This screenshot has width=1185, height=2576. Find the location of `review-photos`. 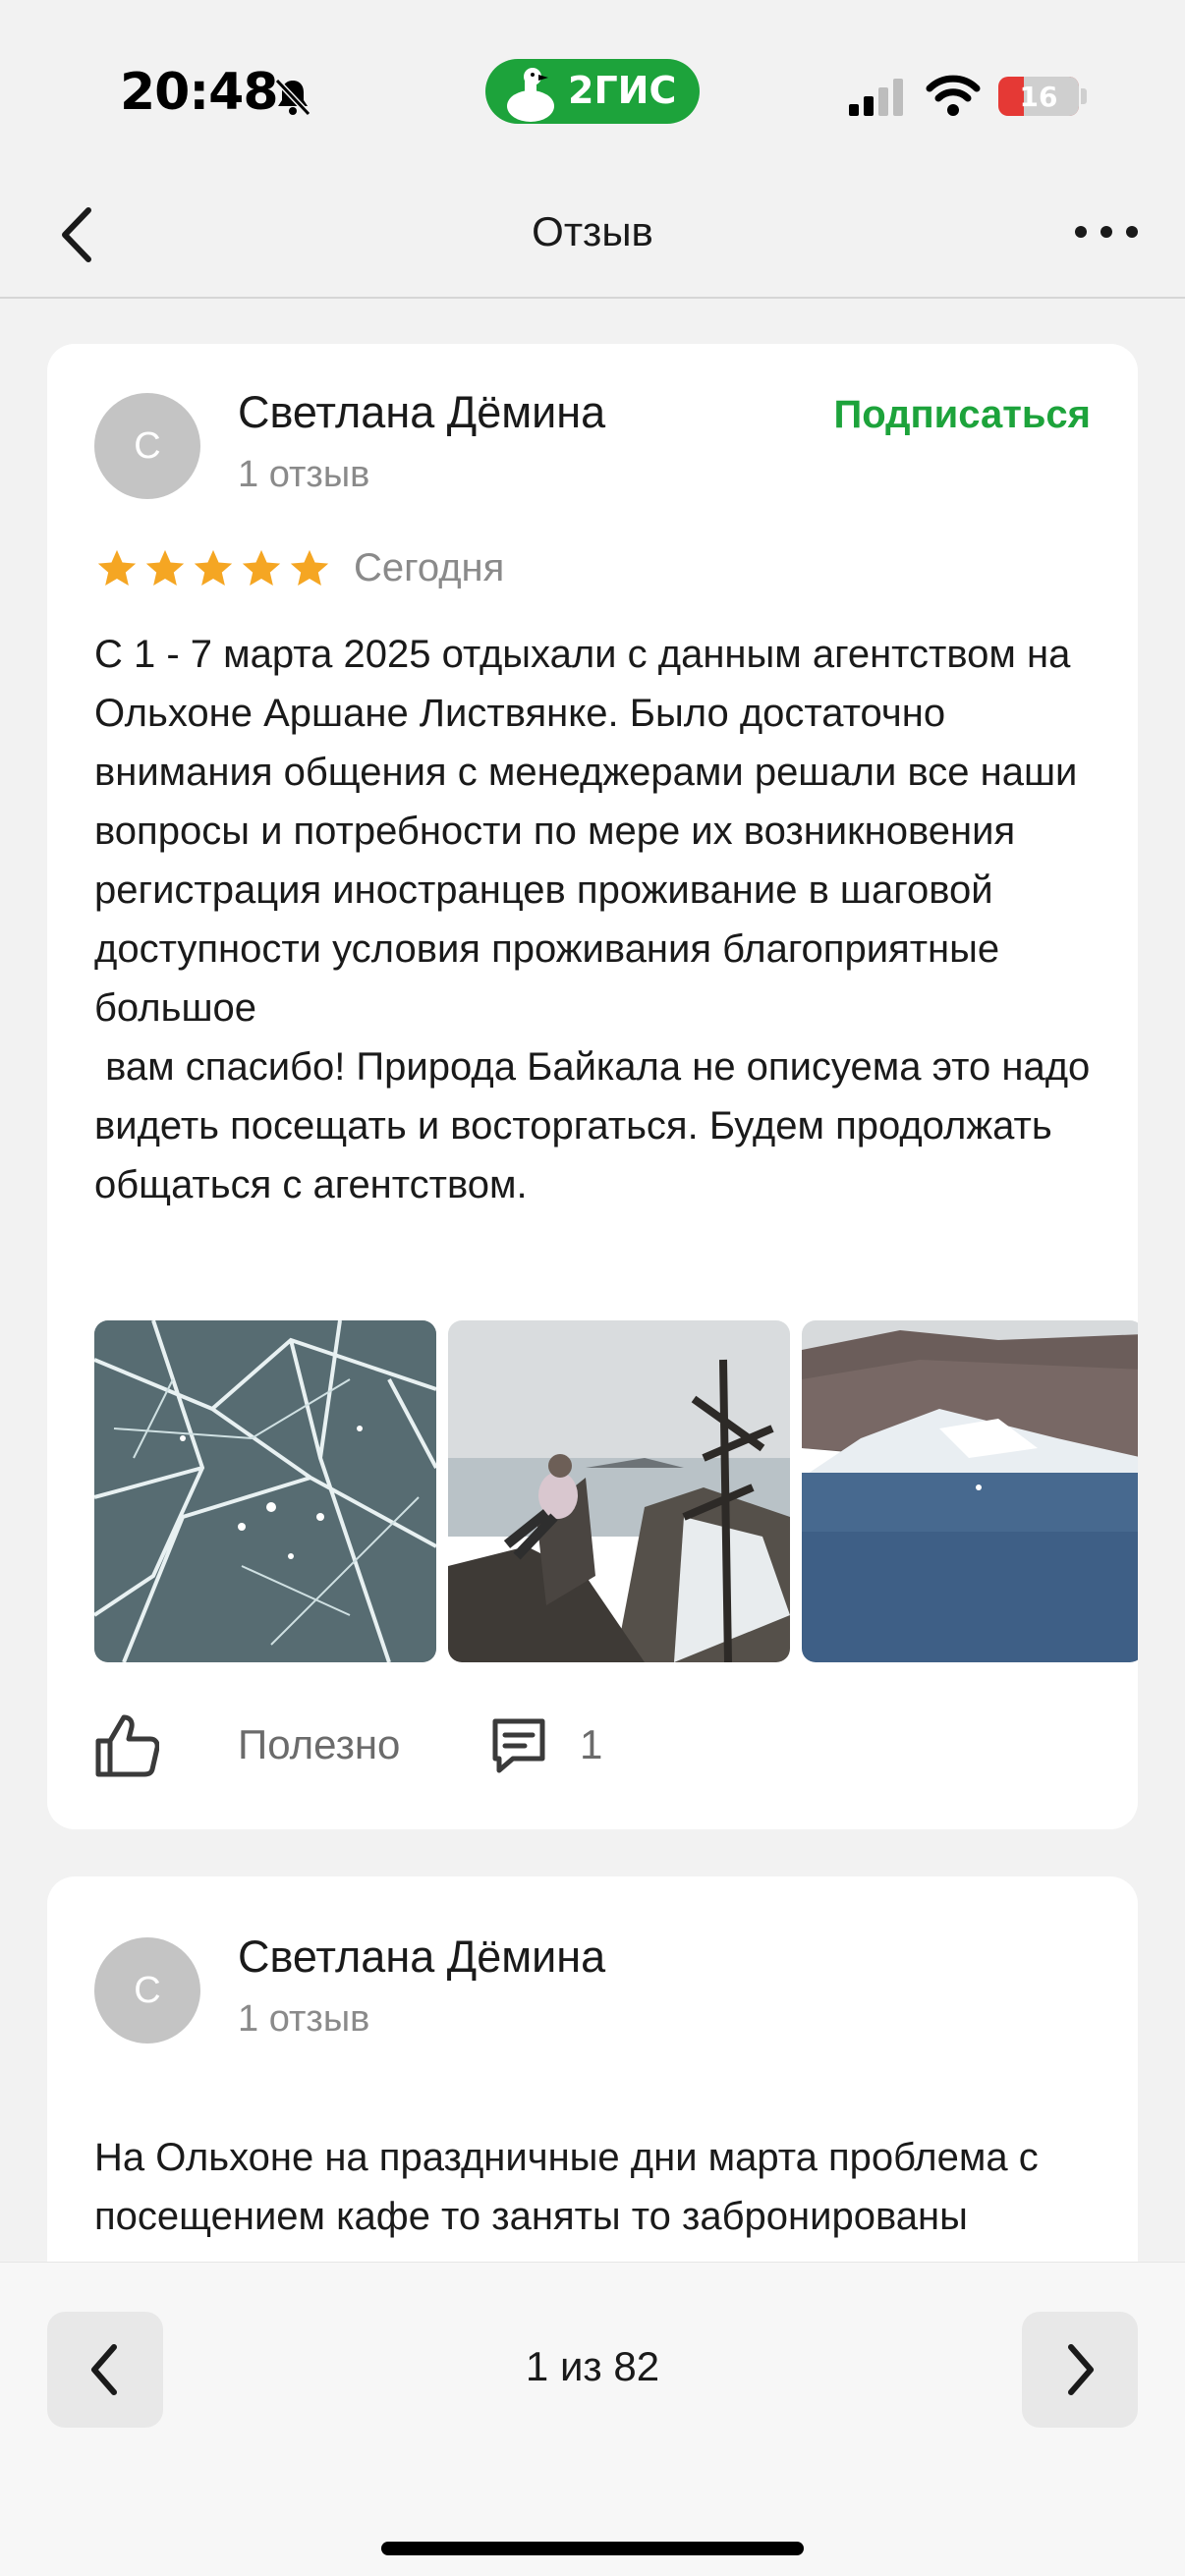

review-photos is located at coordinates (616, 1491).